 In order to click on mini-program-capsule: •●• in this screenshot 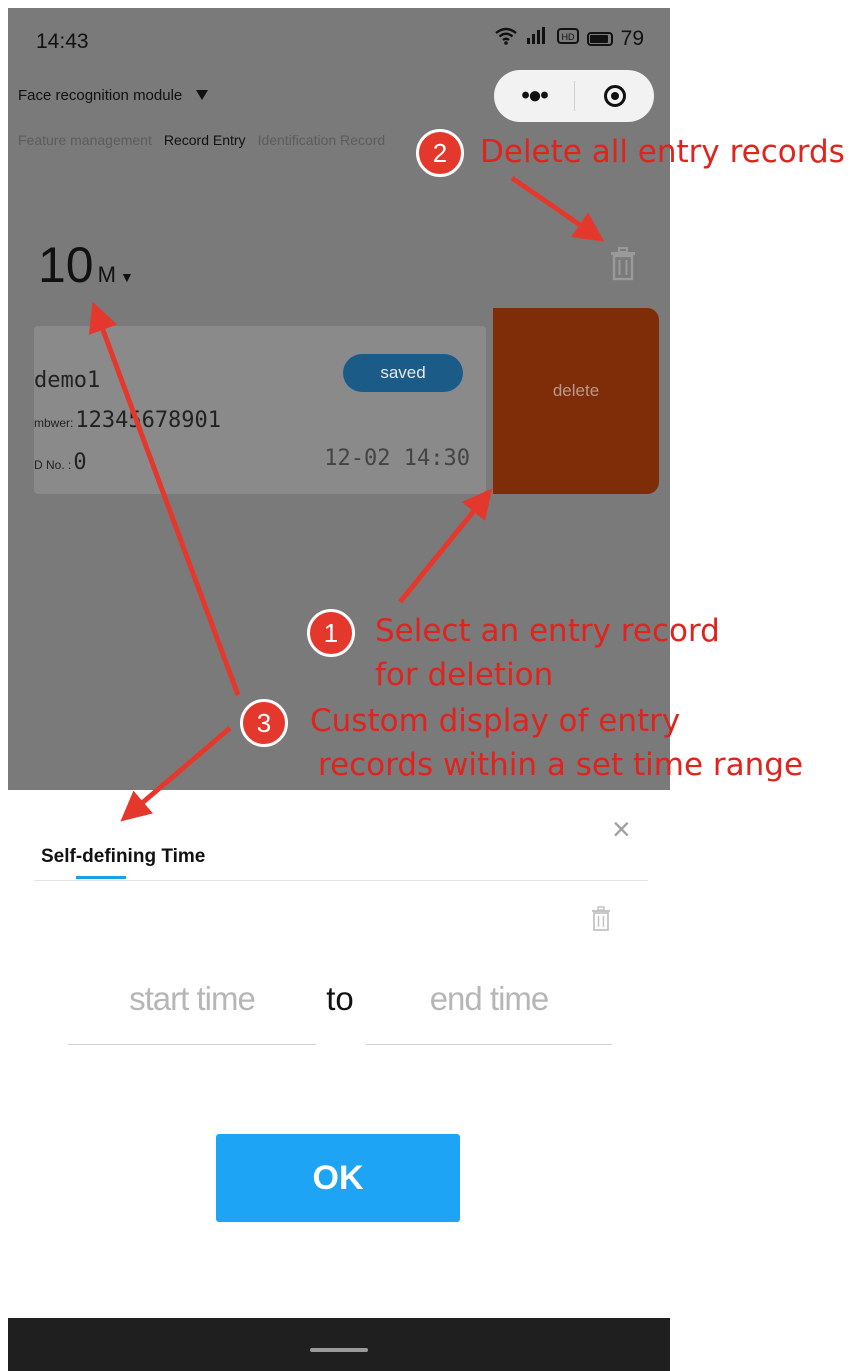, I will do `click(574, 96)`.